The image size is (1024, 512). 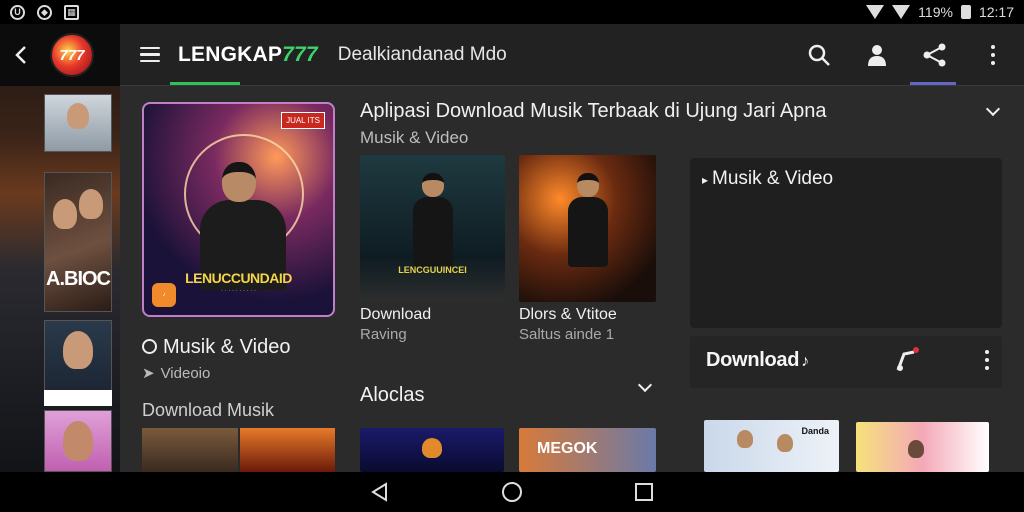 What do you see at coordinates (432, 270) in the screenshot?
I see `card-art-title: LENCGUUINCEI` at bounding box center [432, 270].